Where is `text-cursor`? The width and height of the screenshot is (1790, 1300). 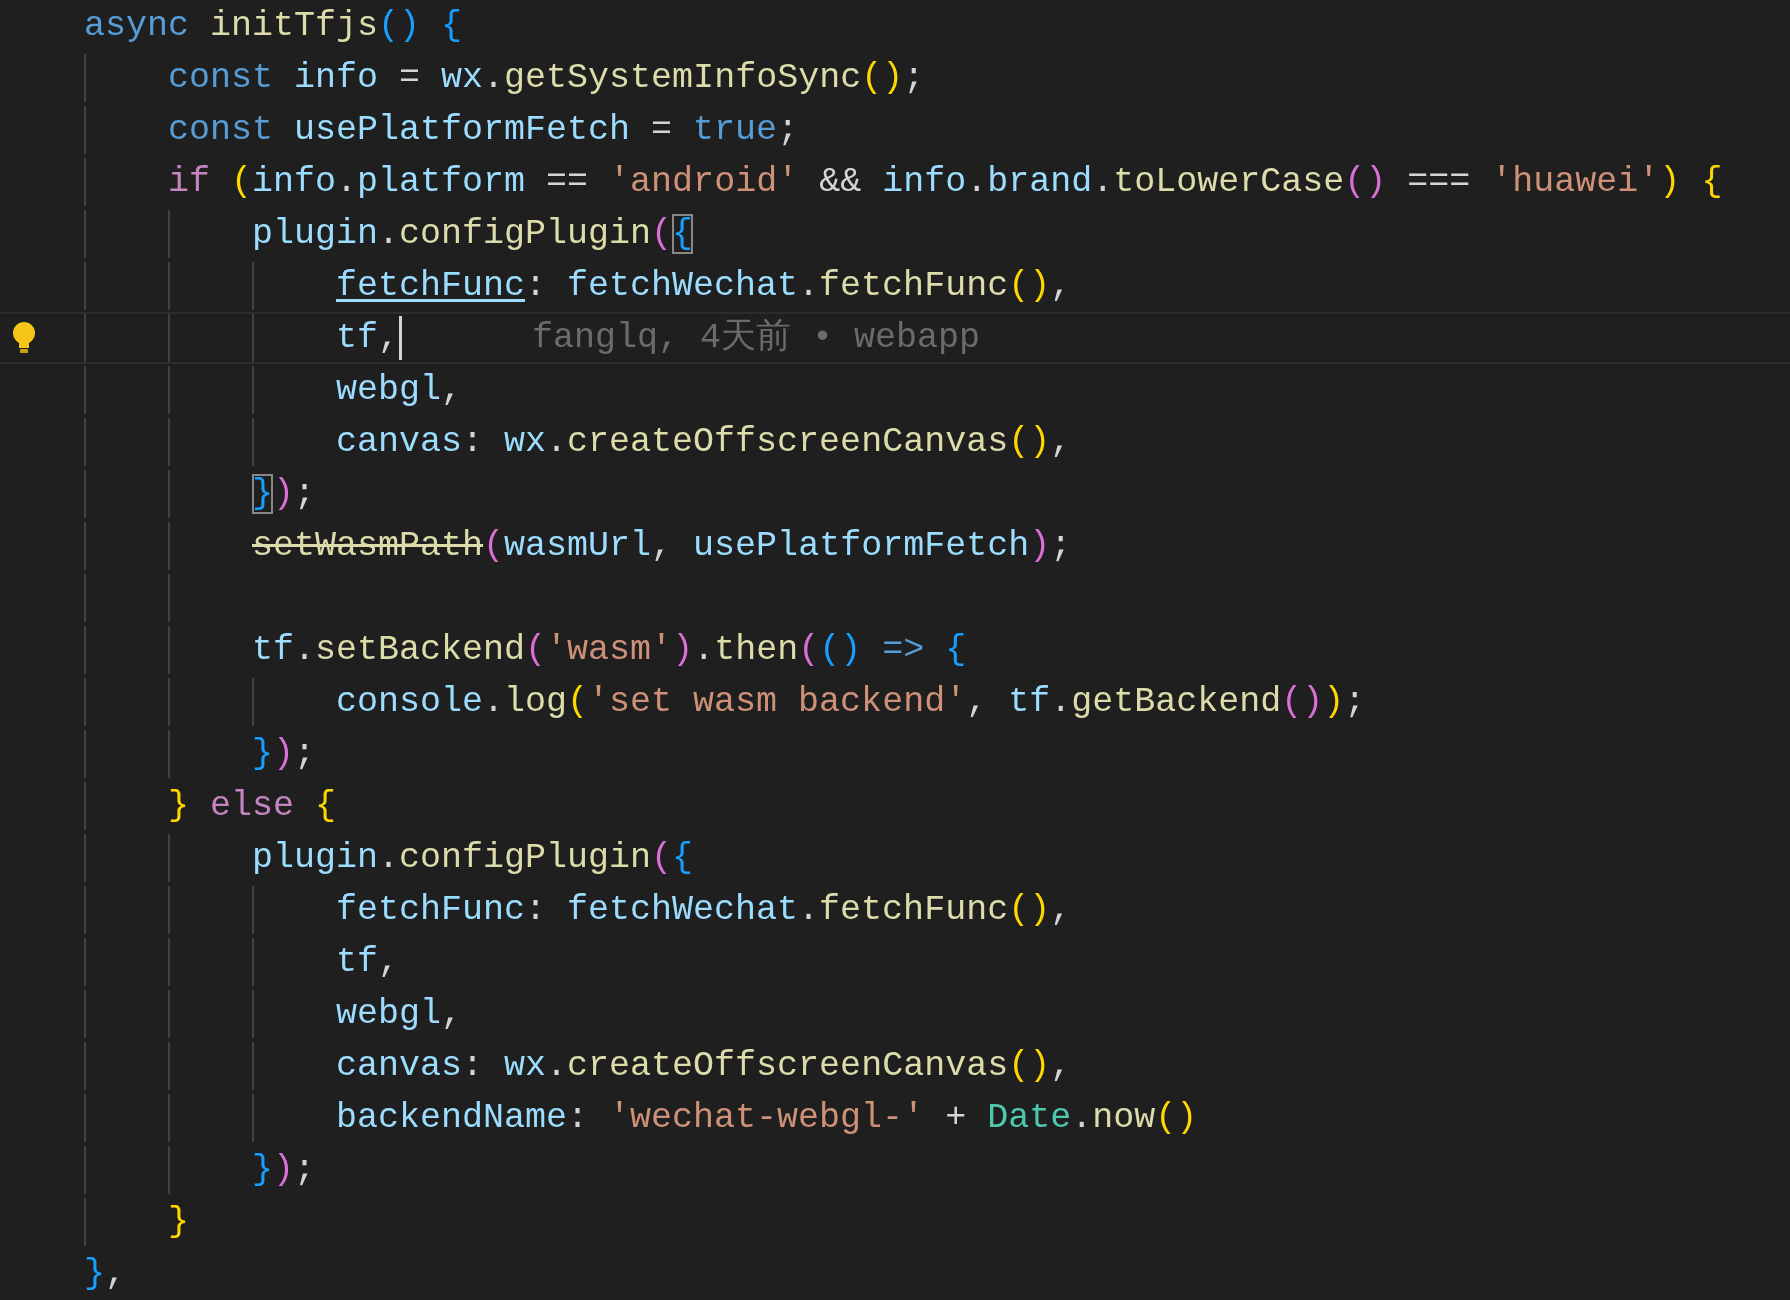
text-cursor is located at coordinates (401, 338).